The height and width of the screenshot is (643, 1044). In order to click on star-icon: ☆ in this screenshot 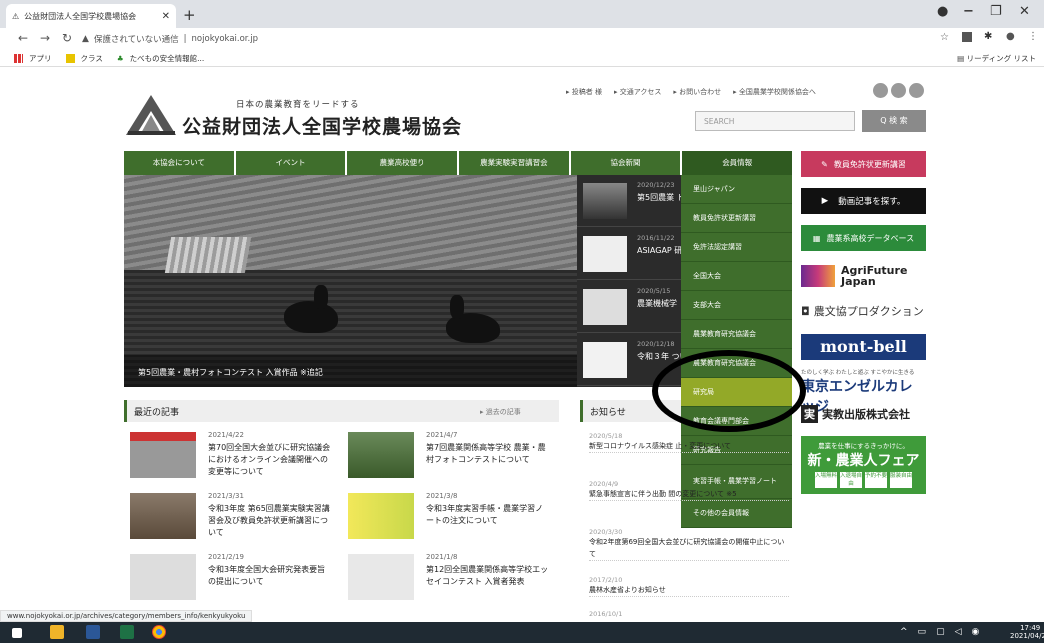, I will do `click(944, 37)`.